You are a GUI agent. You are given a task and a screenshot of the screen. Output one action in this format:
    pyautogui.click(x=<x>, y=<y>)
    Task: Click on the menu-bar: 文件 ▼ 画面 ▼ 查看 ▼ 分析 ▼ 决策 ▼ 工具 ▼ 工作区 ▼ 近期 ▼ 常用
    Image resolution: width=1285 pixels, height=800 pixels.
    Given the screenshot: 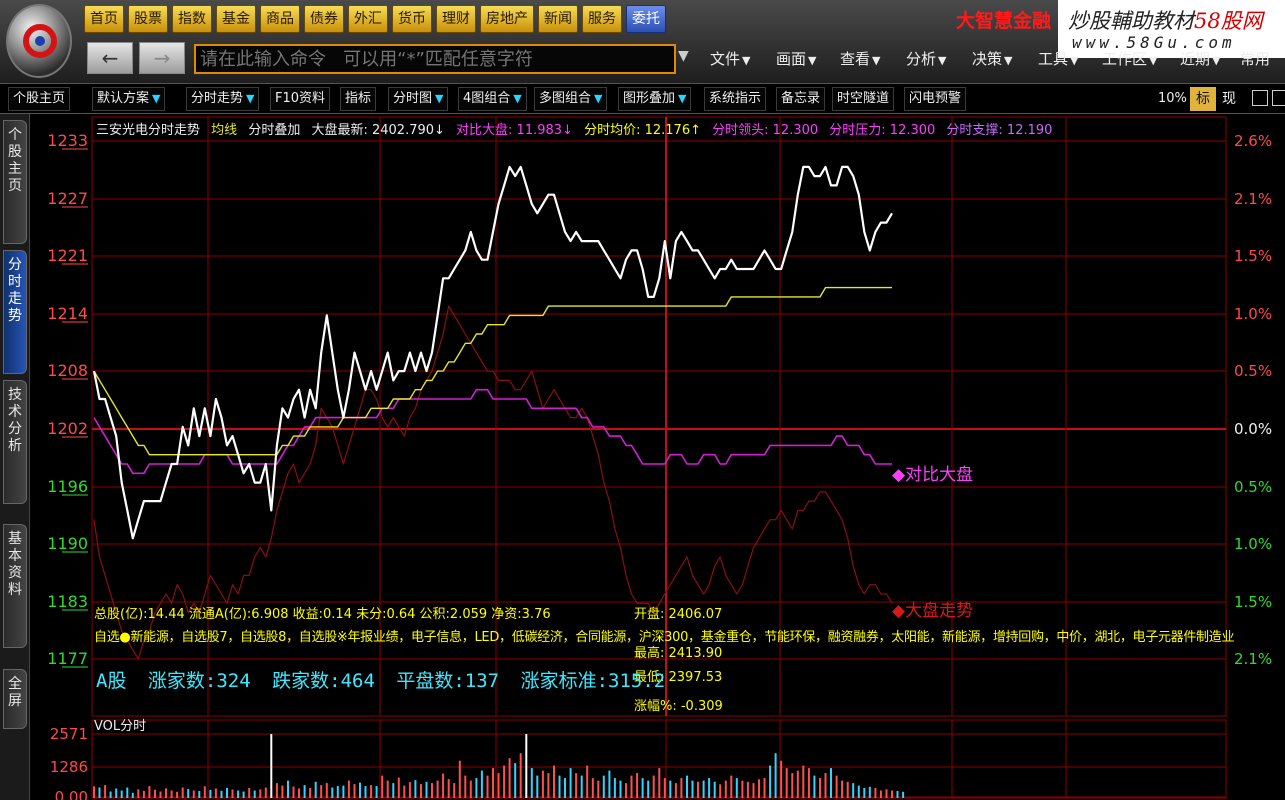 What is the action you would take?
    pyautogui.click(x=992, y=59)
    